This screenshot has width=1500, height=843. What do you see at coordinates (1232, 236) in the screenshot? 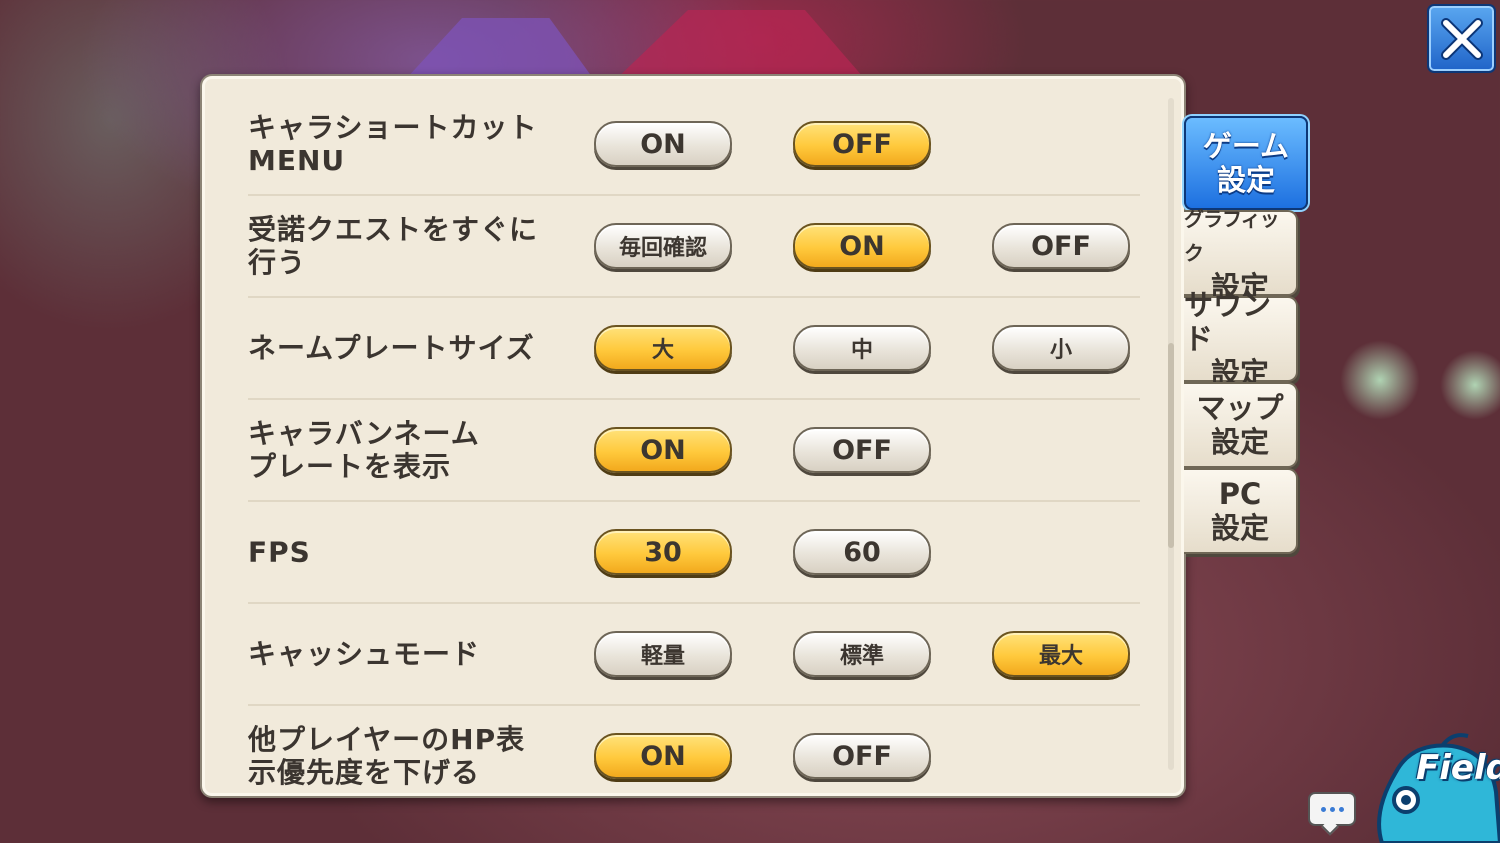
I see `tab-label-line1: グラフィック` at bounding box center [1232, 236].